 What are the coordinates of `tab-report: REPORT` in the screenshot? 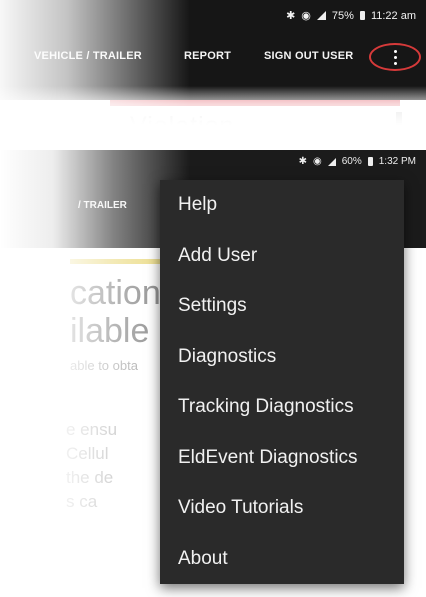 It's located at (207, 56).